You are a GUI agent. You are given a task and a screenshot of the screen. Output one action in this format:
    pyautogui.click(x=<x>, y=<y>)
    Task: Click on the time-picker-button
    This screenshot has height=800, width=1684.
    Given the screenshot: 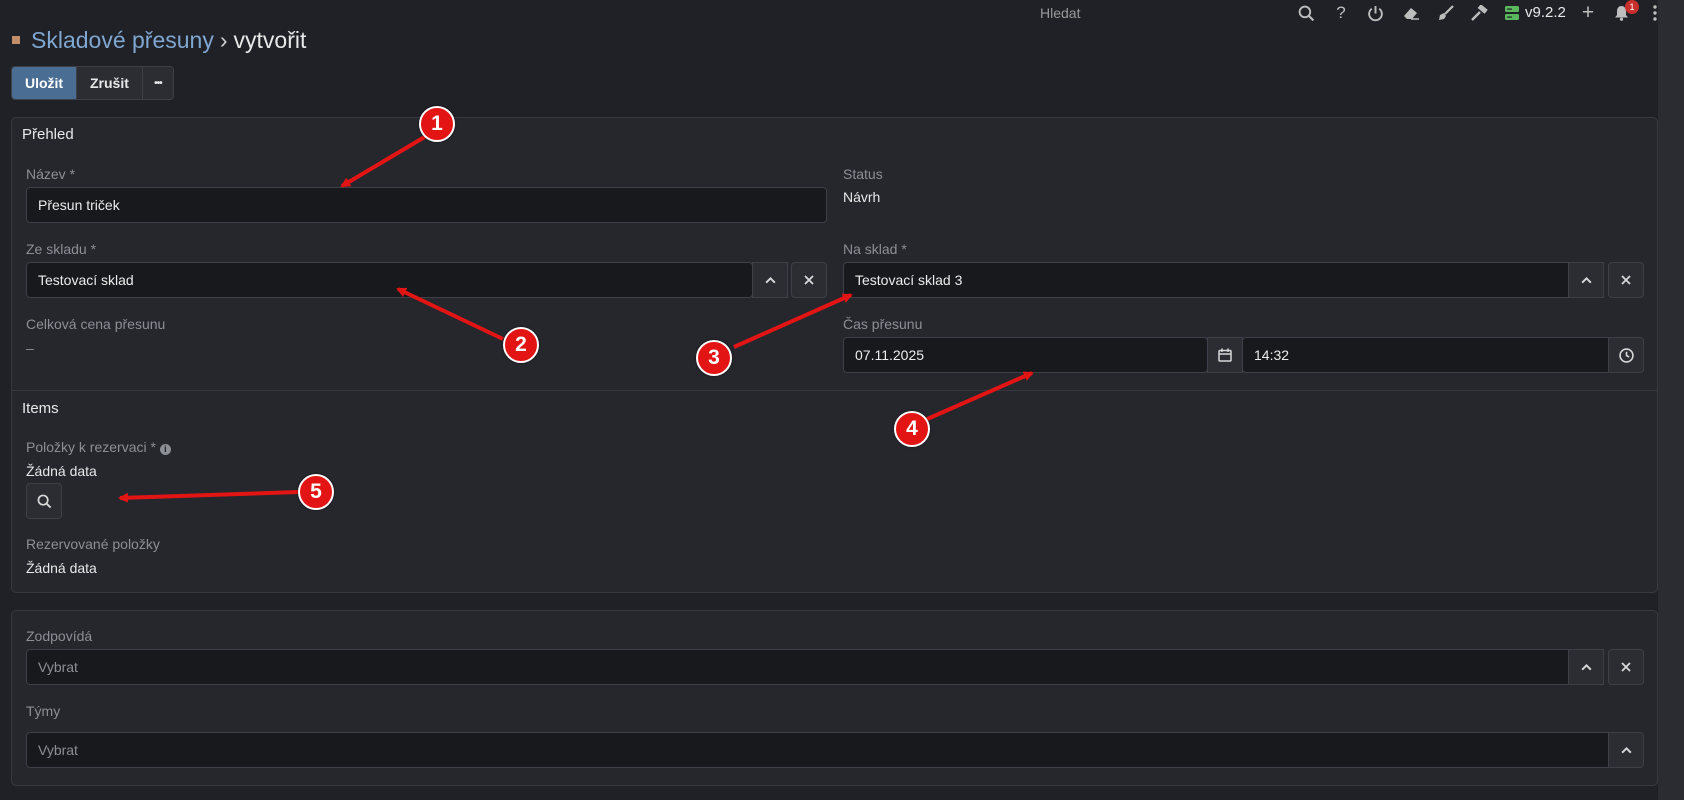 What is the action you would take?
    pyautogui.click(x=1626, y=355)
    